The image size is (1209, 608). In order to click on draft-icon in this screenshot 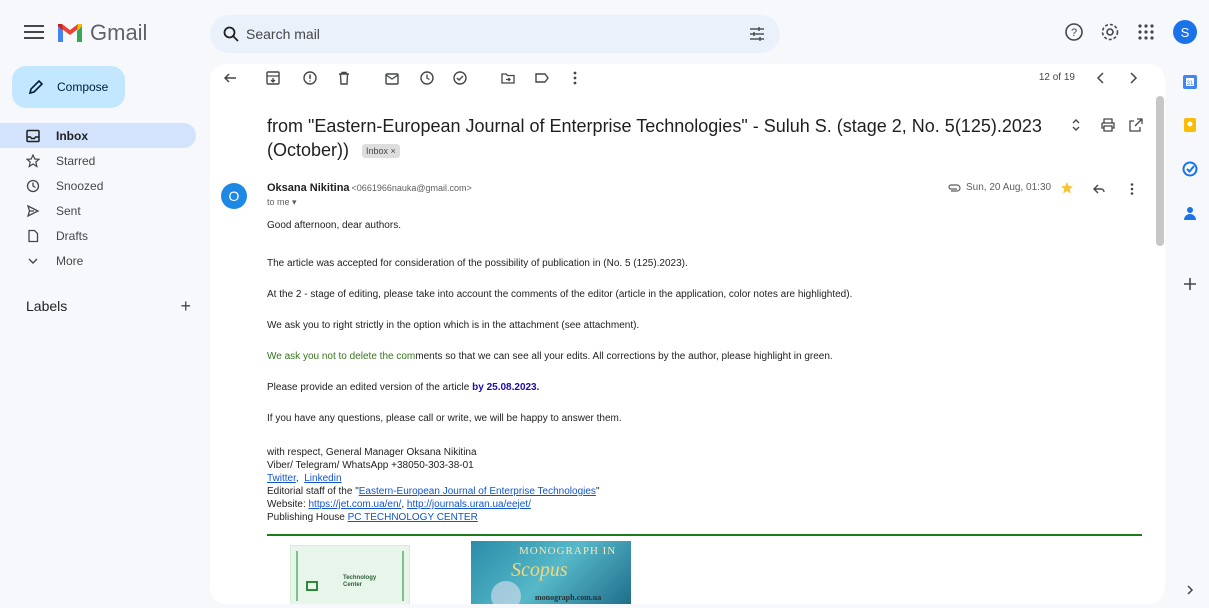, I will do `click(33, 236)`.